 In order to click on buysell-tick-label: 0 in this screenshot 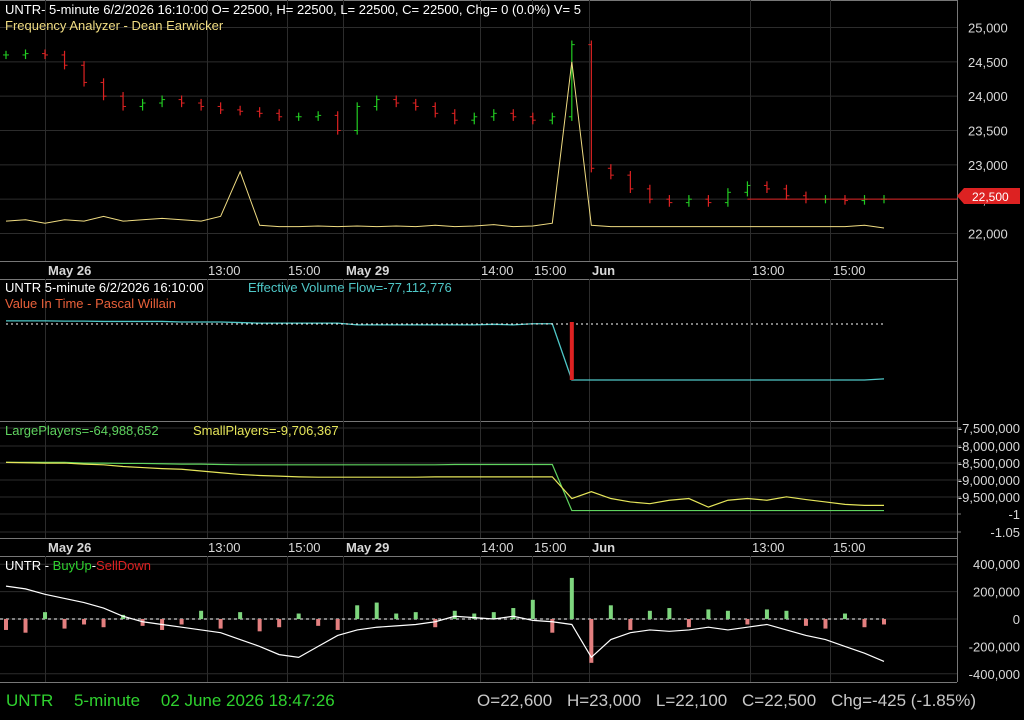, I will do `click(1016, 619)`.